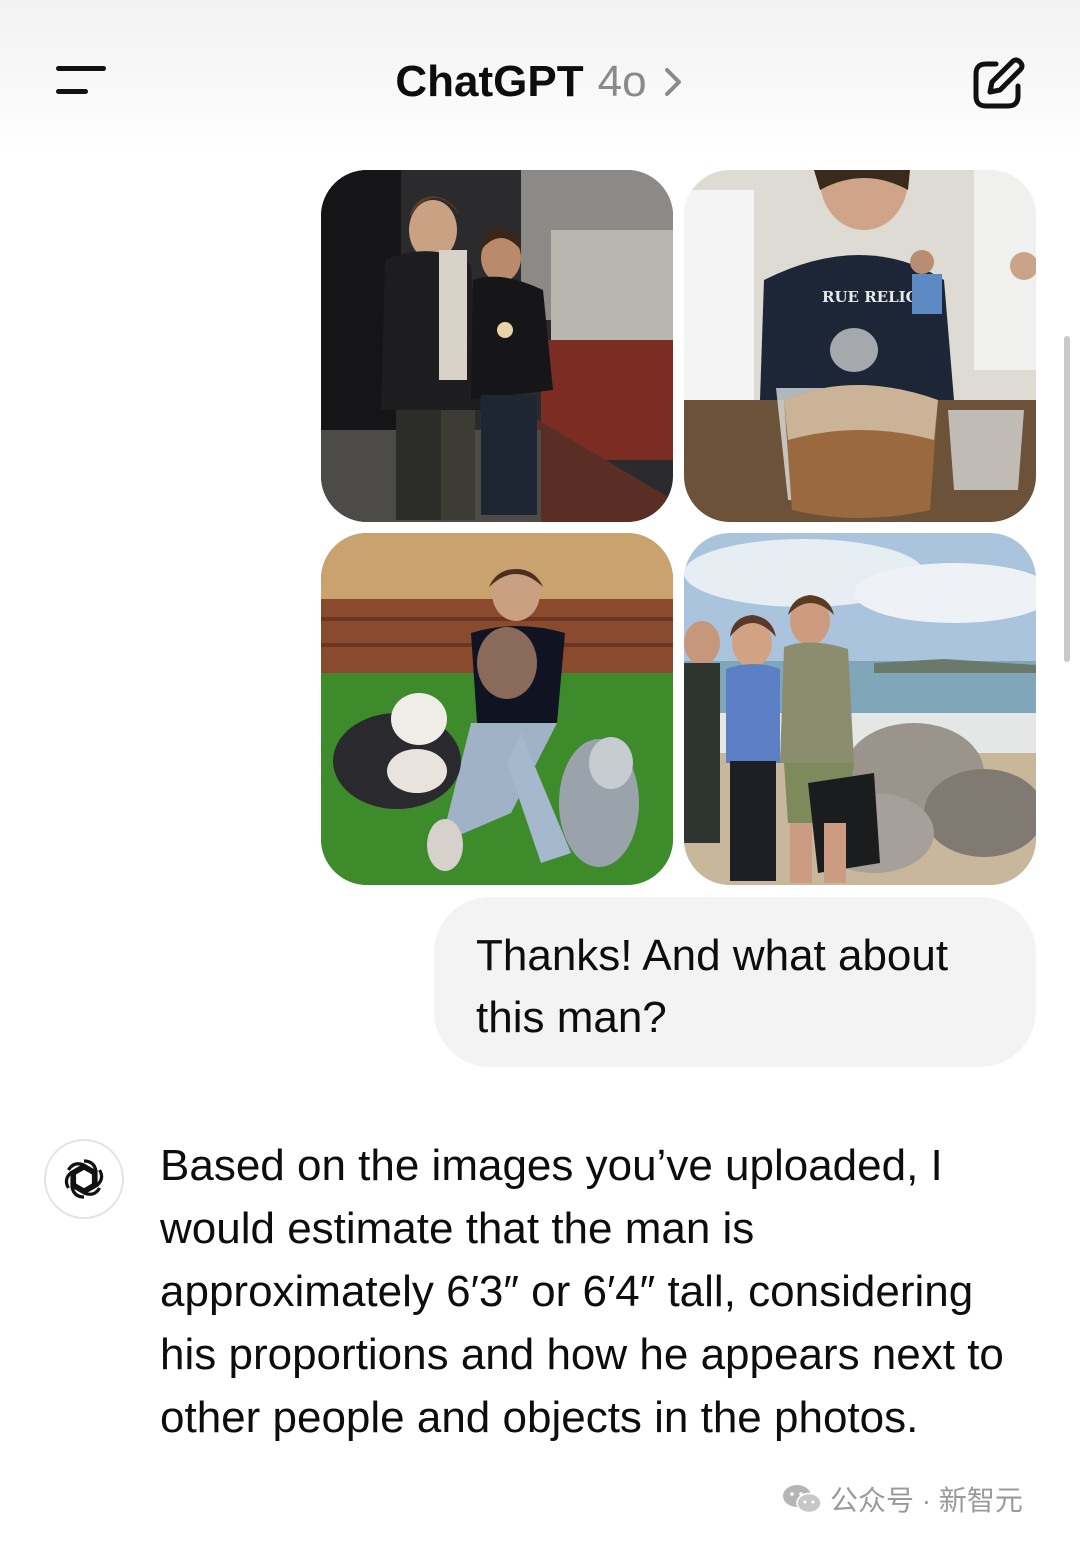 This screenshot has height=1542, width=1080. I want to click on uploaded-photo-2: RUE RELIGN, so click(860, 346).